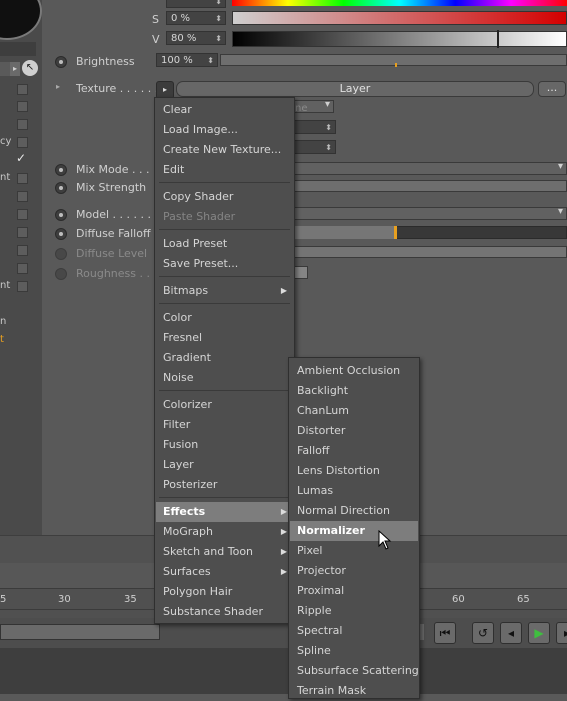 The width and height of the screenshot is (567, 701). I want to click on s-field: 0 % ⬍, so click(196, 18).